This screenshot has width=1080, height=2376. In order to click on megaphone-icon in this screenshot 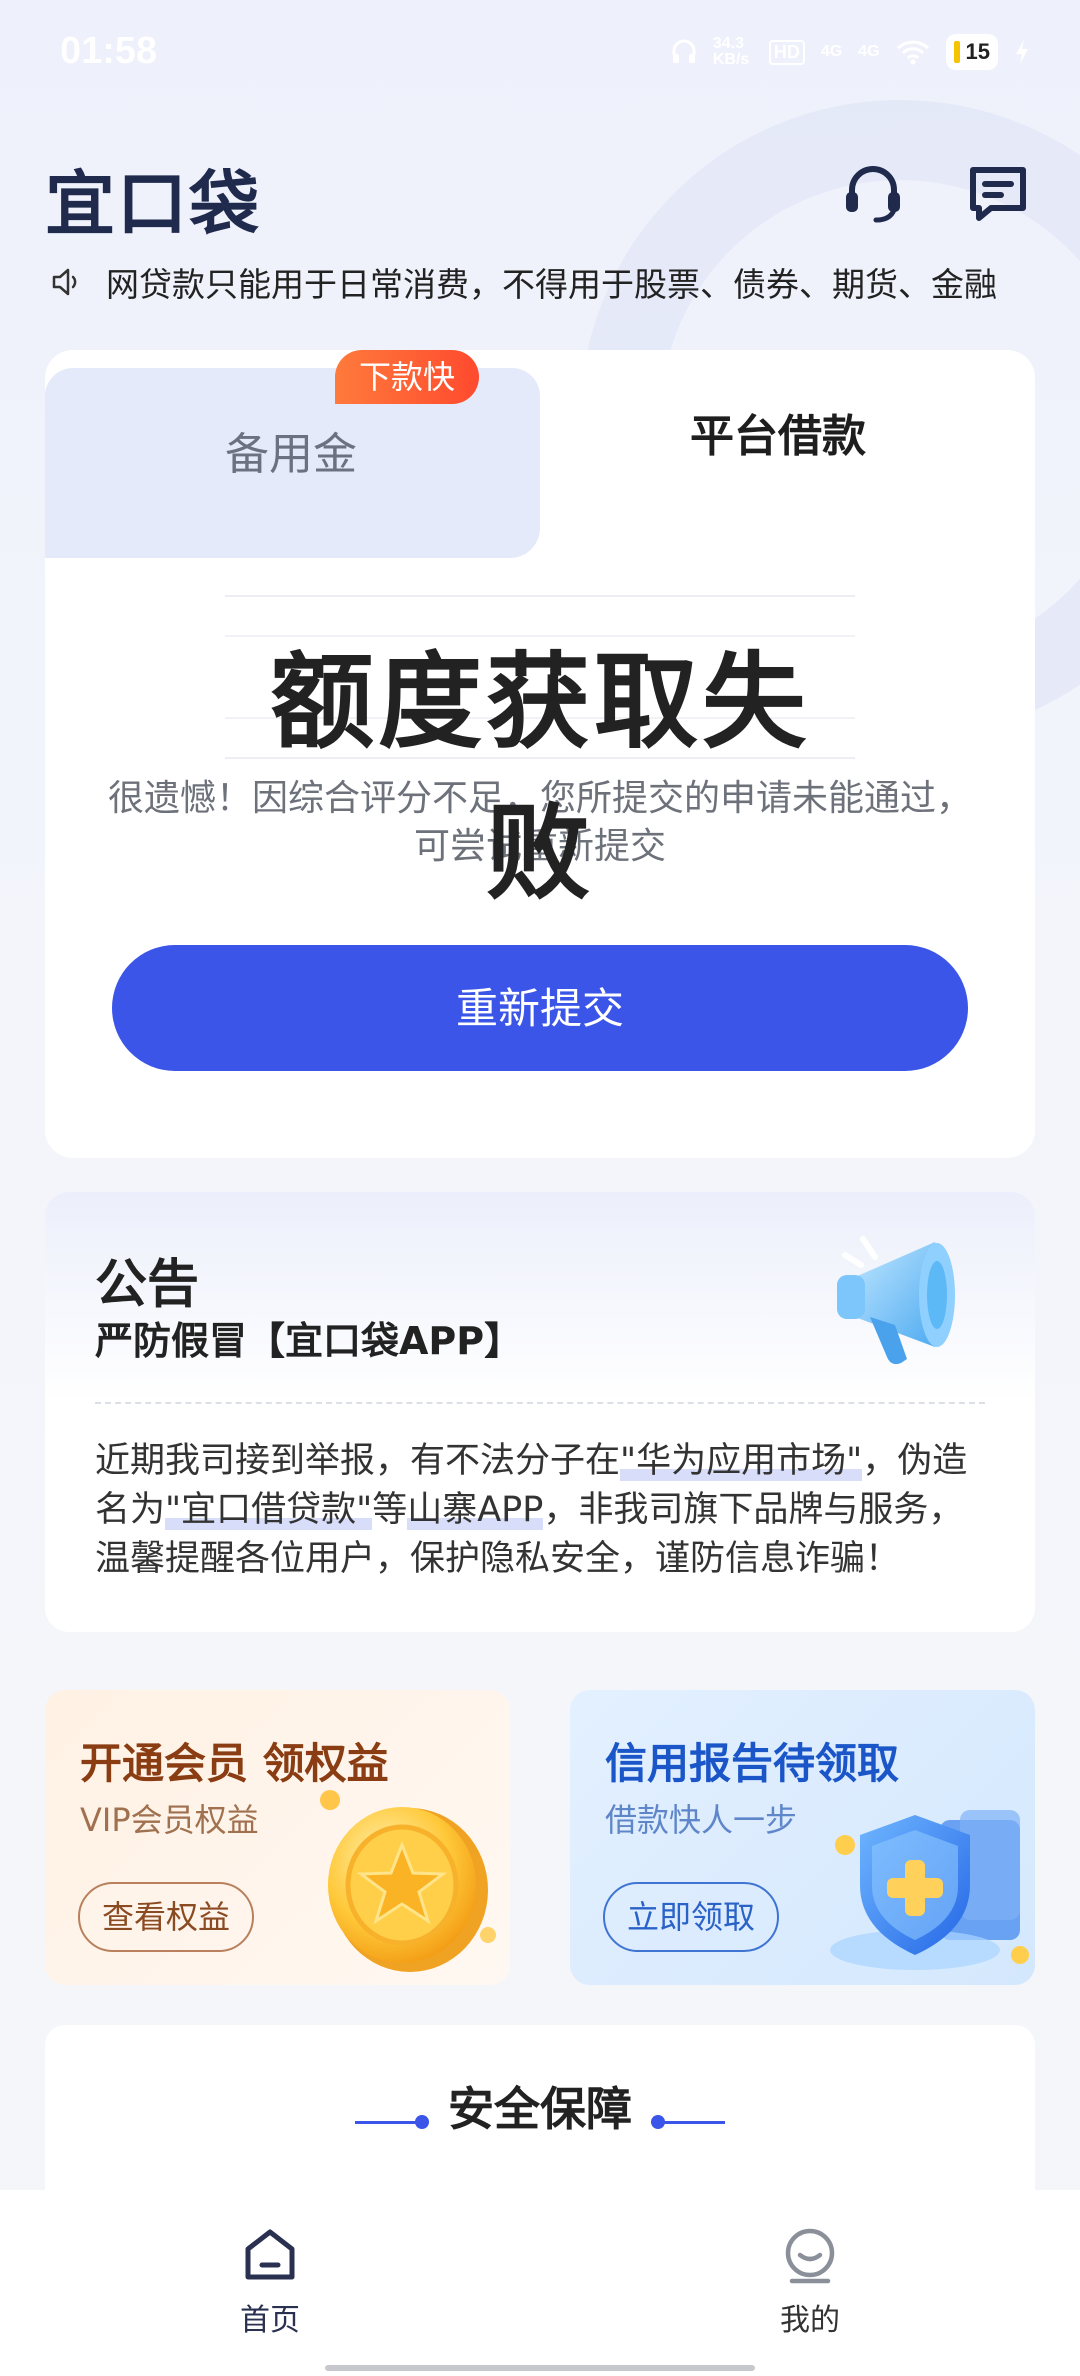, I will do `click(896, 1300)`.